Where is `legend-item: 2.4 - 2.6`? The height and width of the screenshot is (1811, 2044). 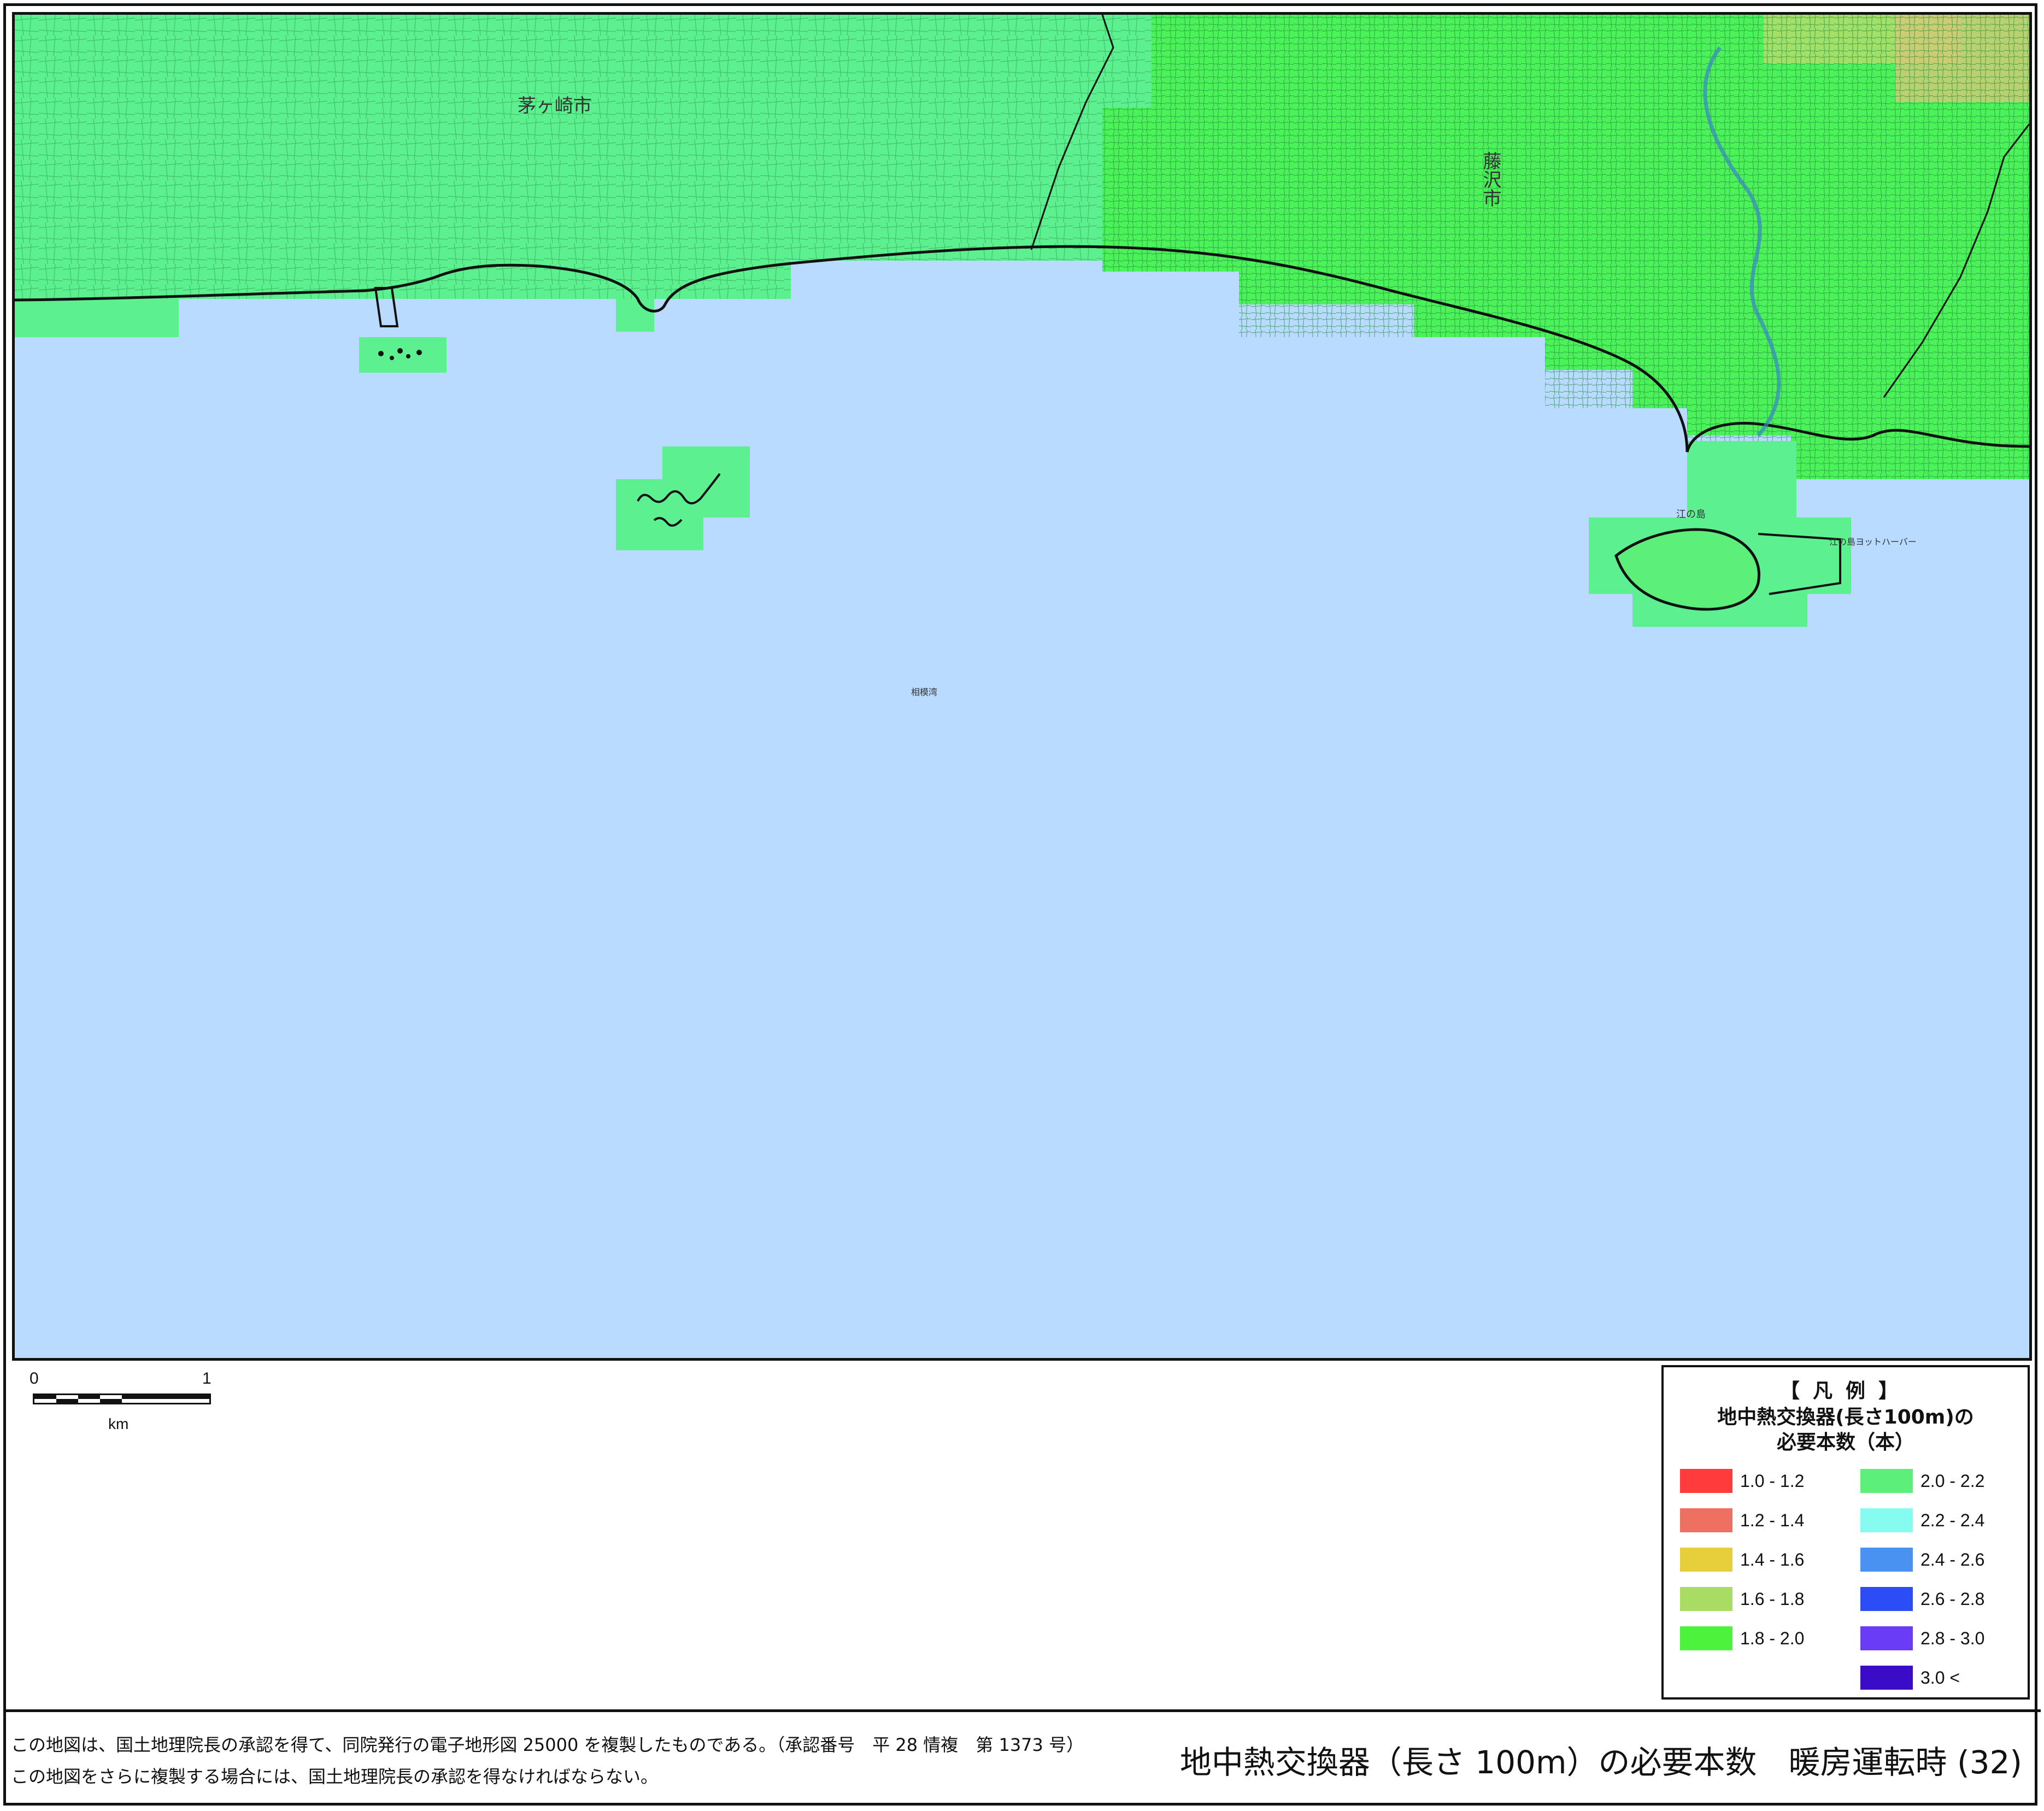 legend-item: 2.4 - 2.6 is located at coordinates (1942, 1560).